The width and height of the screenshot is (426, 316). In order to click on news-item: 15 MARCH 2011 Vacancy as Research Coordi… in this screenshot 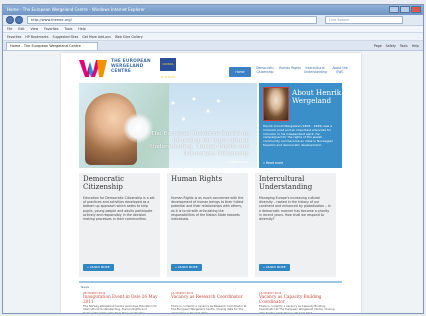, I will do `click(209, 302)`.